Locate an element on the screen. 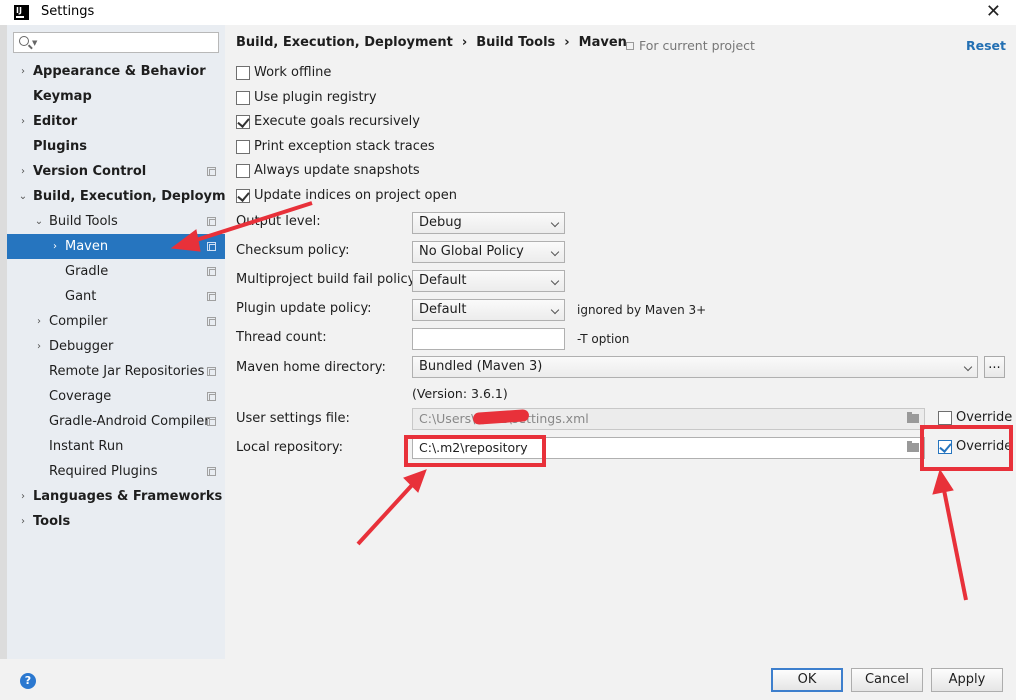  cancel-button: Cancel is located at coordinates (887, 680).